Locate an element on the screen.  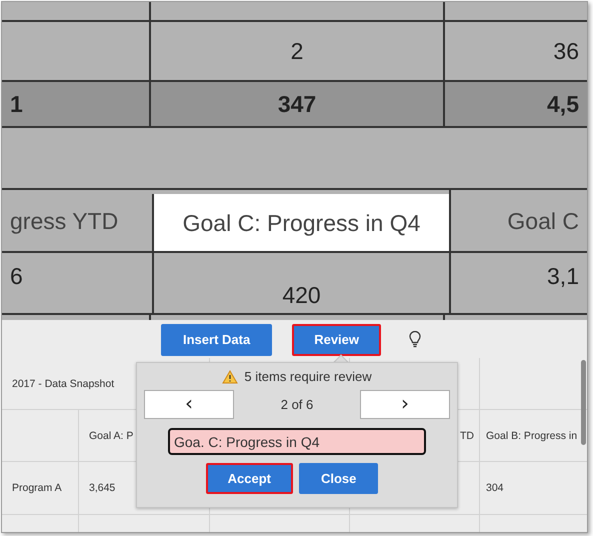
table-cell: 36 is located at coordinates (566, 51).